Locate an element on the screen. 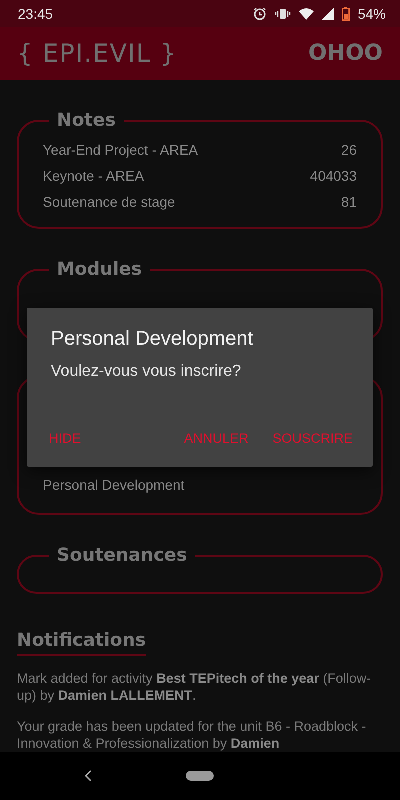  battery-level: 54% is located at coordinates (372, 14).